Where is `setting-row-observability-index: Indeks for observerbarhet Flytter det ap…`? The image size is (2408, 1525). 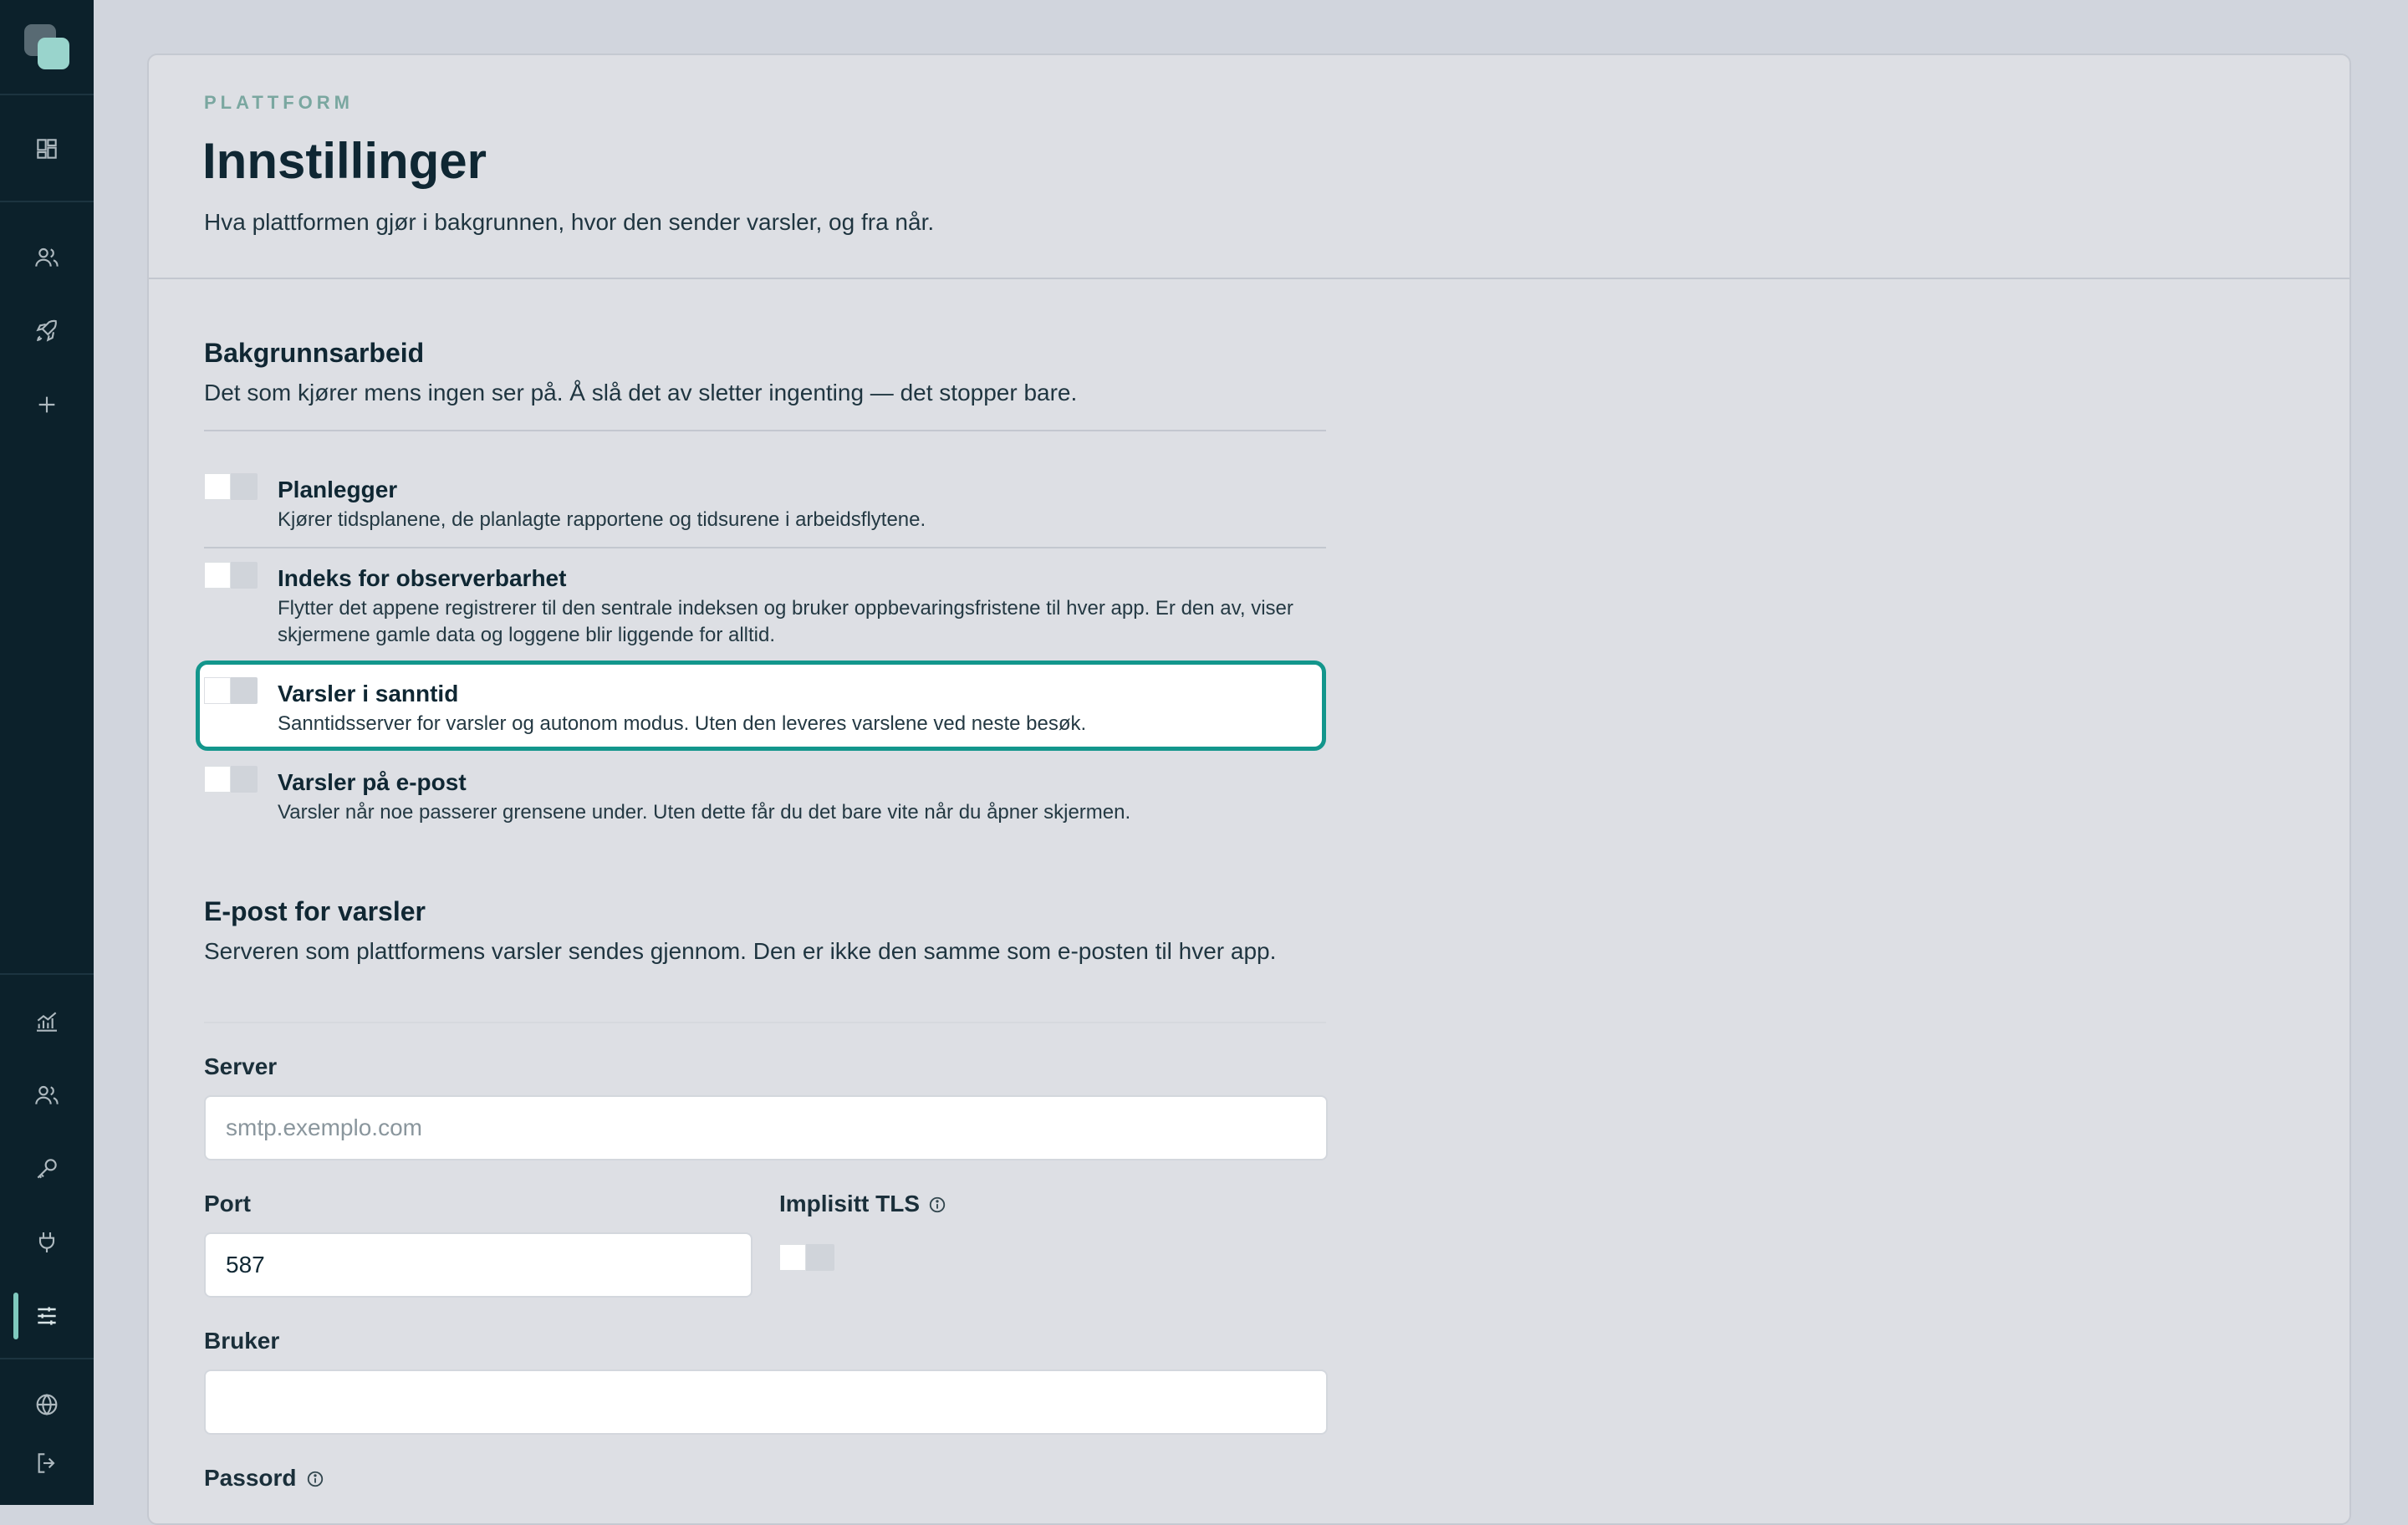 setting-row-observability-index: Indeks for observerbarhet Flytter det ap… is located at coordinates (765, 612).